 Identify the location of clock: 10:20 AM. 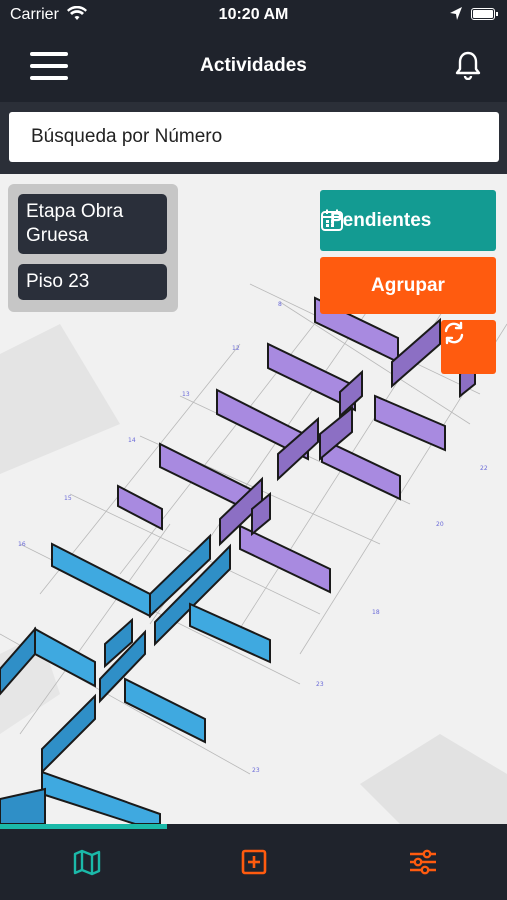
(253, 14).